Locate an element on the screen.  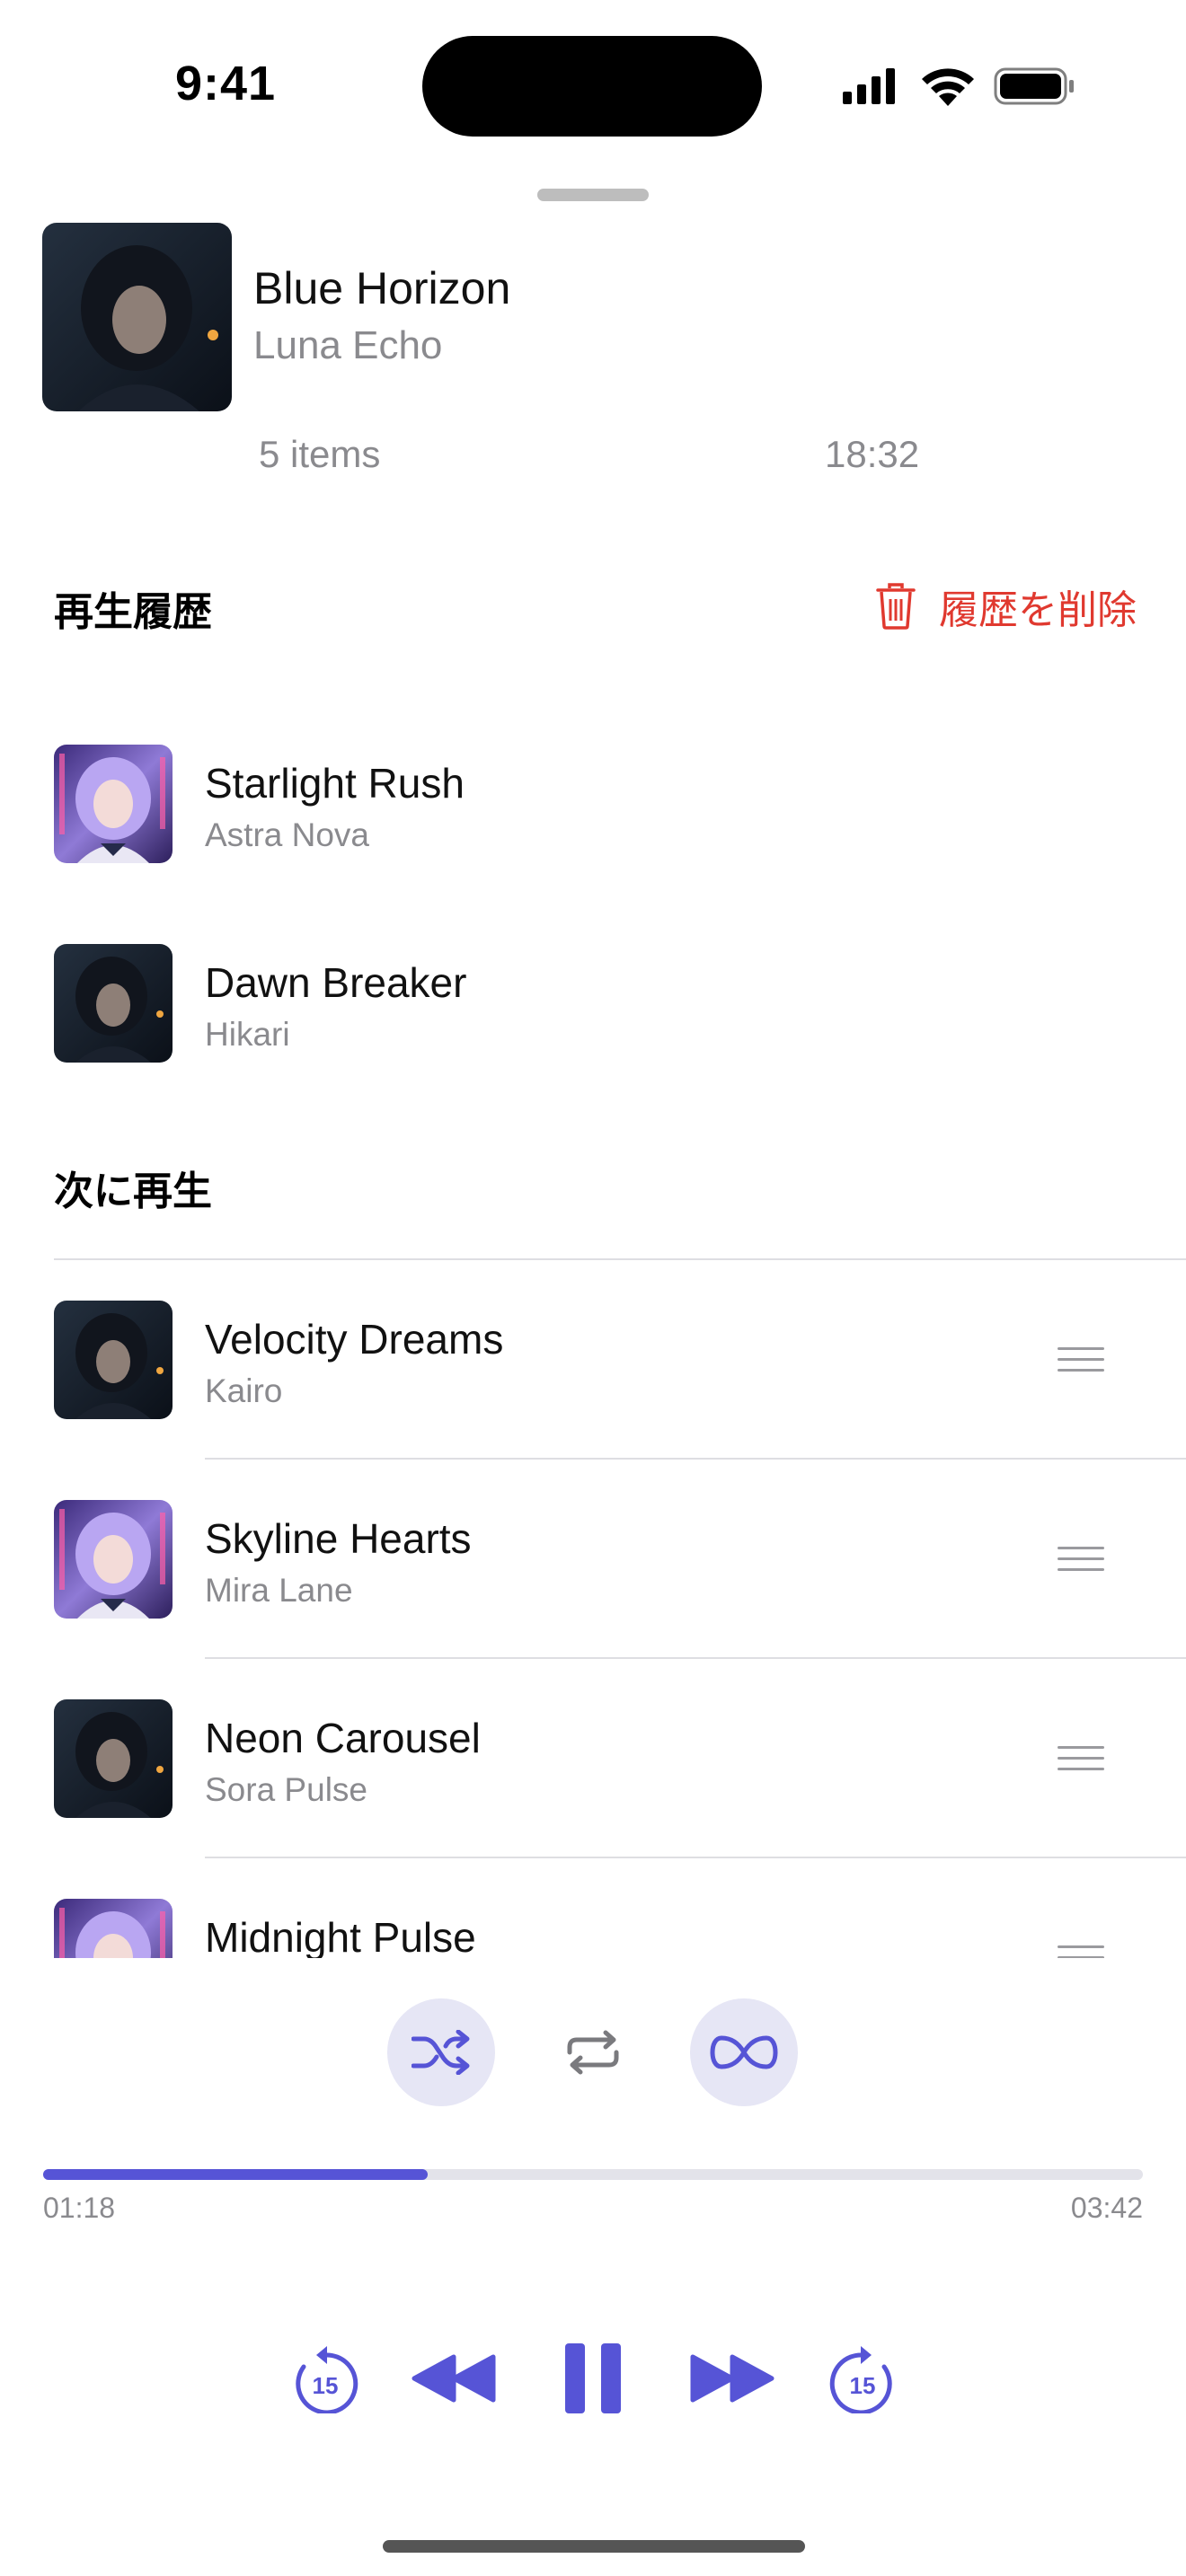
fast-forward-button is located at coordinates (732, 2378).